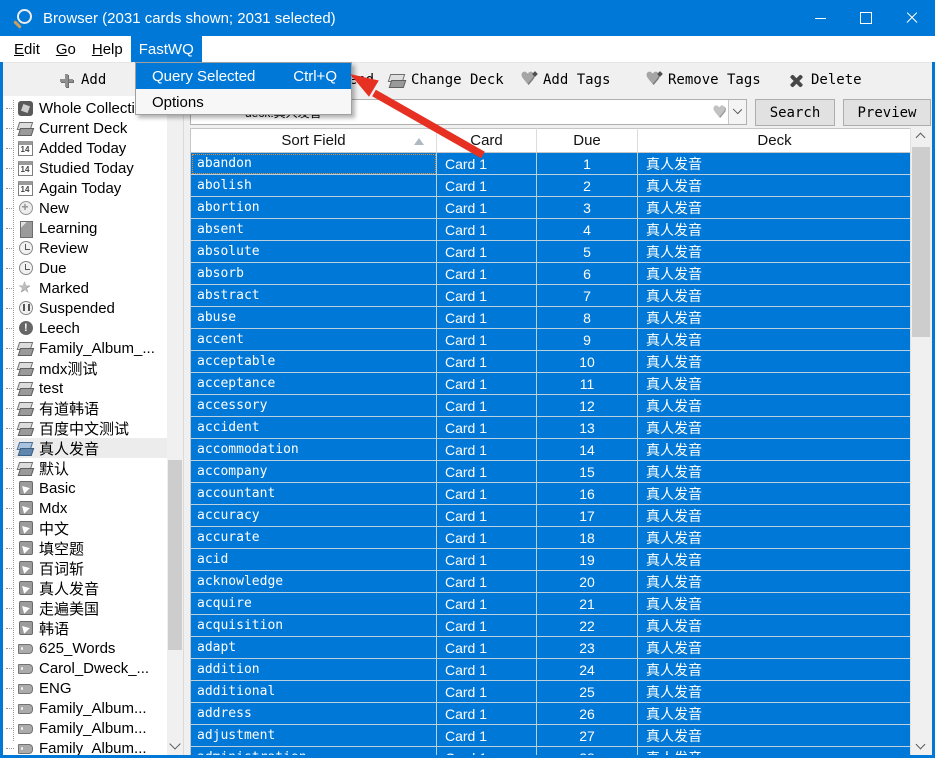 The image size is (935, 758). Describe the element at coordinates (551, 604) in the screenshot. I see `table-row: acquire Card 1 21 真人发音` at that location.